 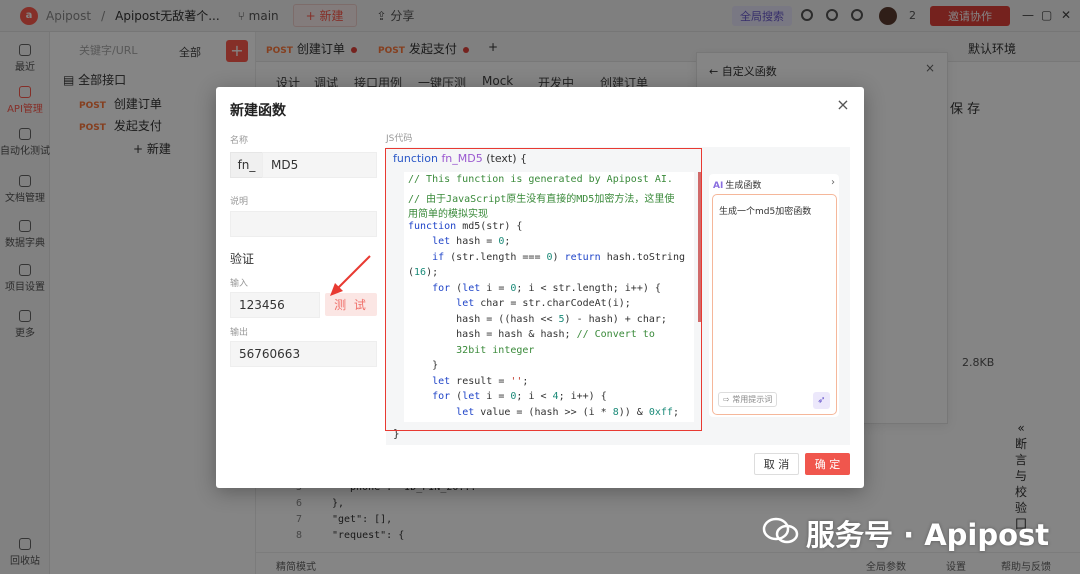 I want to click on chevron-right-icon: ›, so click(x=833, y=182).